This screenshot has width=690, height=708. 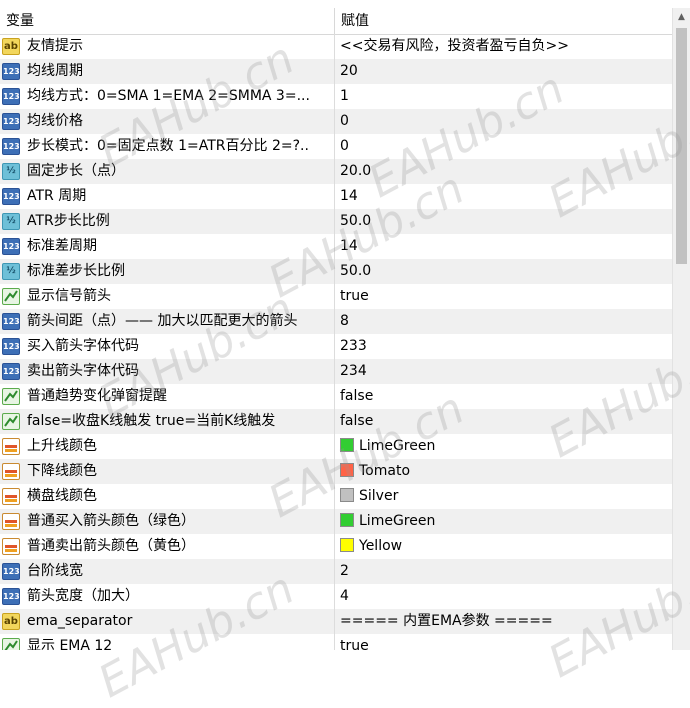 I want to click on parameter-row: 123 台阶线宽 2, so click(x=336, y=571).